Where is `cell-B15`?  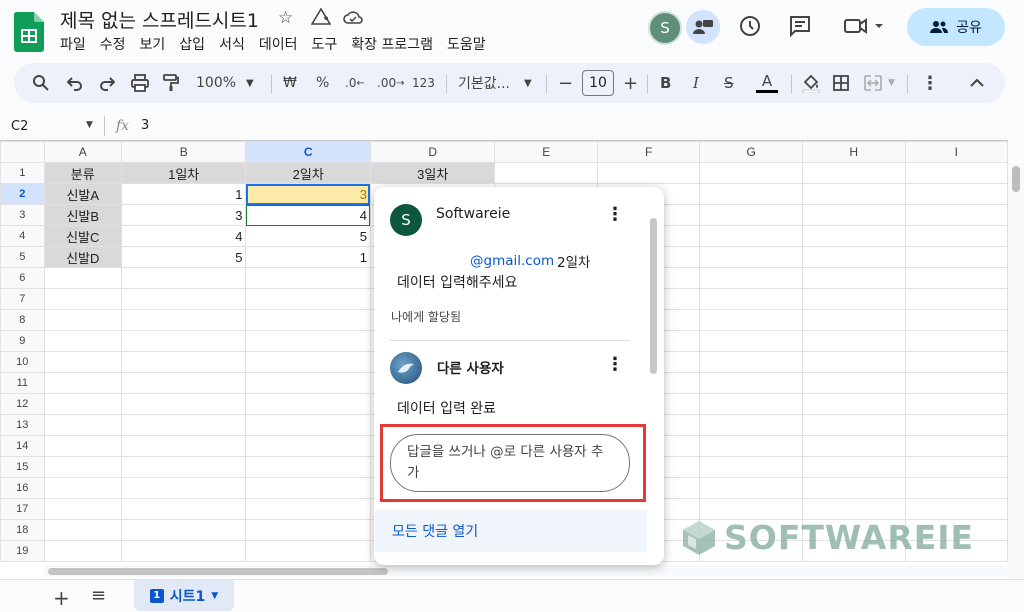
cell-B15 is located at coordinates (183, 467).